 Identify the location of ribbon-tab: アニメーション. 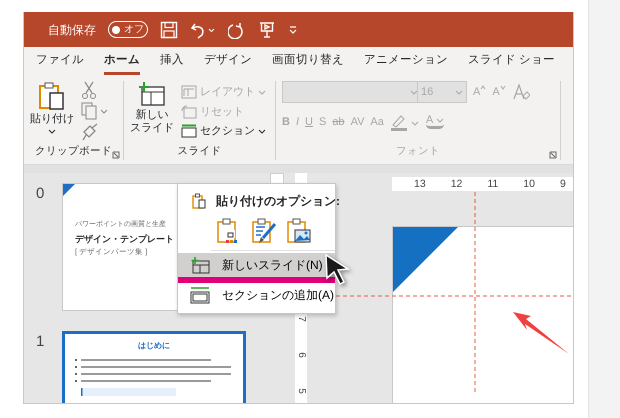
(406, 61).